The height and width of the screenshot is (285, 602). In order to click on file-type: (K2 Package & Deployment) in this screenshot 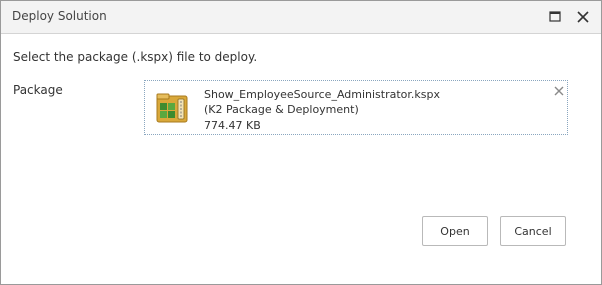, I will do `click(281, 109)`.